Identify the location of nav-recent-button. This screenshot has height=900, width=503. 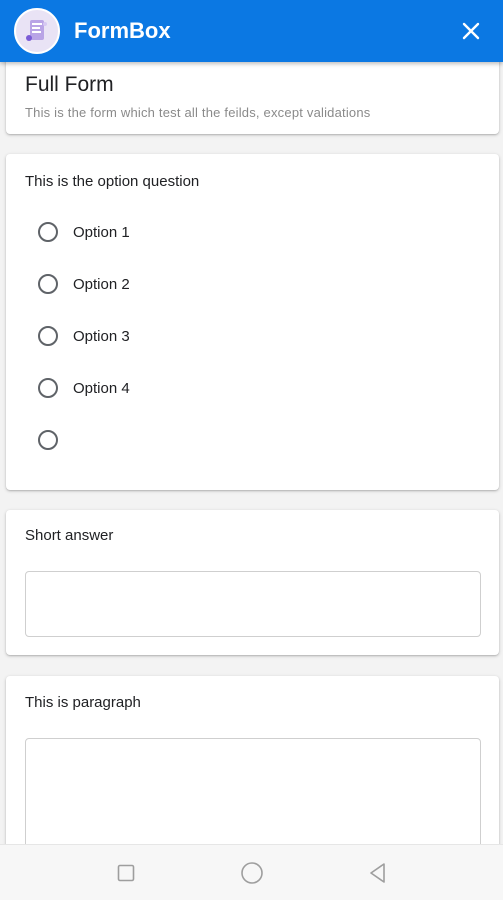
(126, 873).